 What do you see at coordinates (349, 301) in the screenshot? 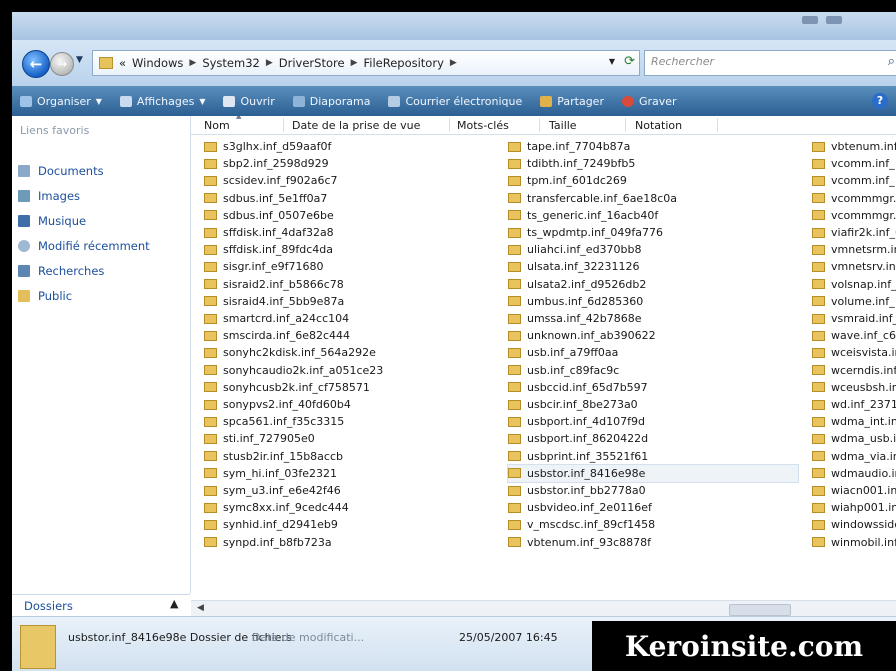
I see `list-item: sisraid4.inf_5bb9e87a` at bounding box center [349, 301].